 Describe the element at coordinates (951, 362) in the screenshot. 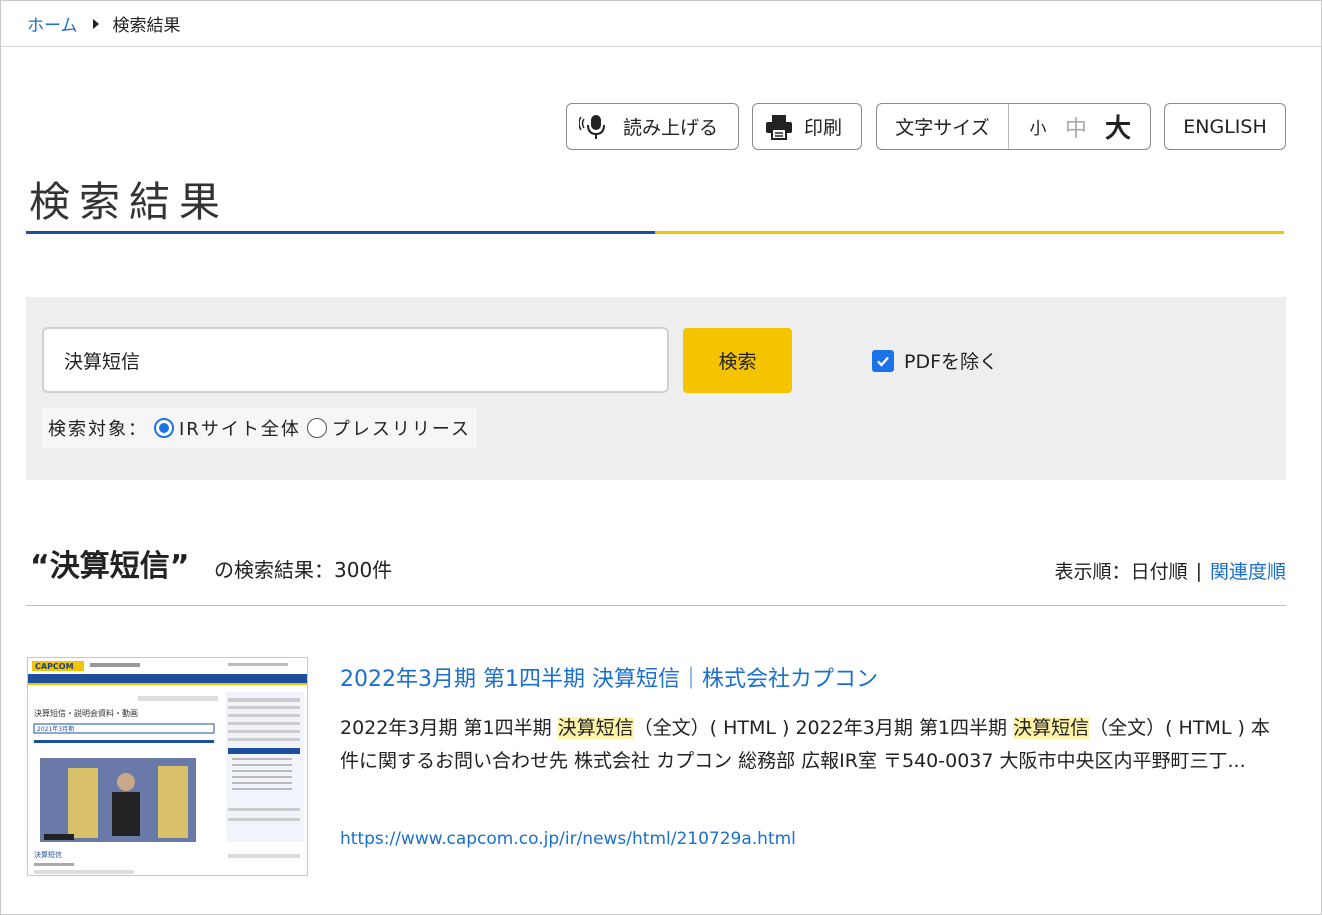

I see `exclude-pdf-label: PDFを除く` at that location.